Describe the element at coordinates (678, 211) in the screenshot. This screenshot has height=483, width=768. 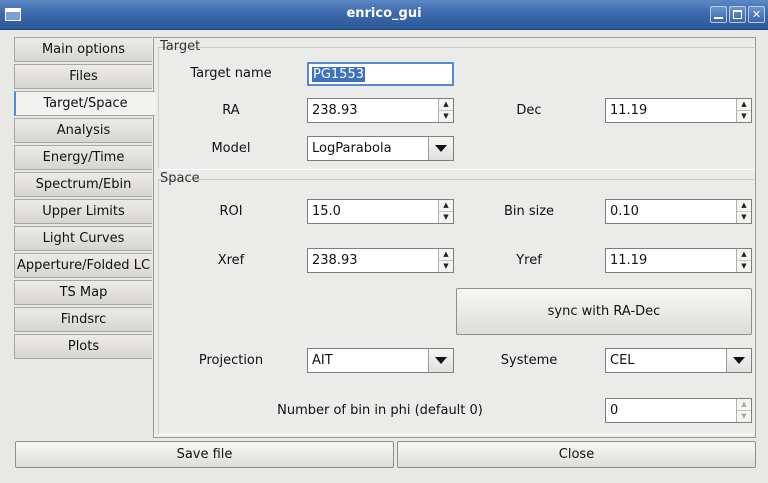
I see `bin-size-spinbox: 0.10 ▲ ▼` at that location.